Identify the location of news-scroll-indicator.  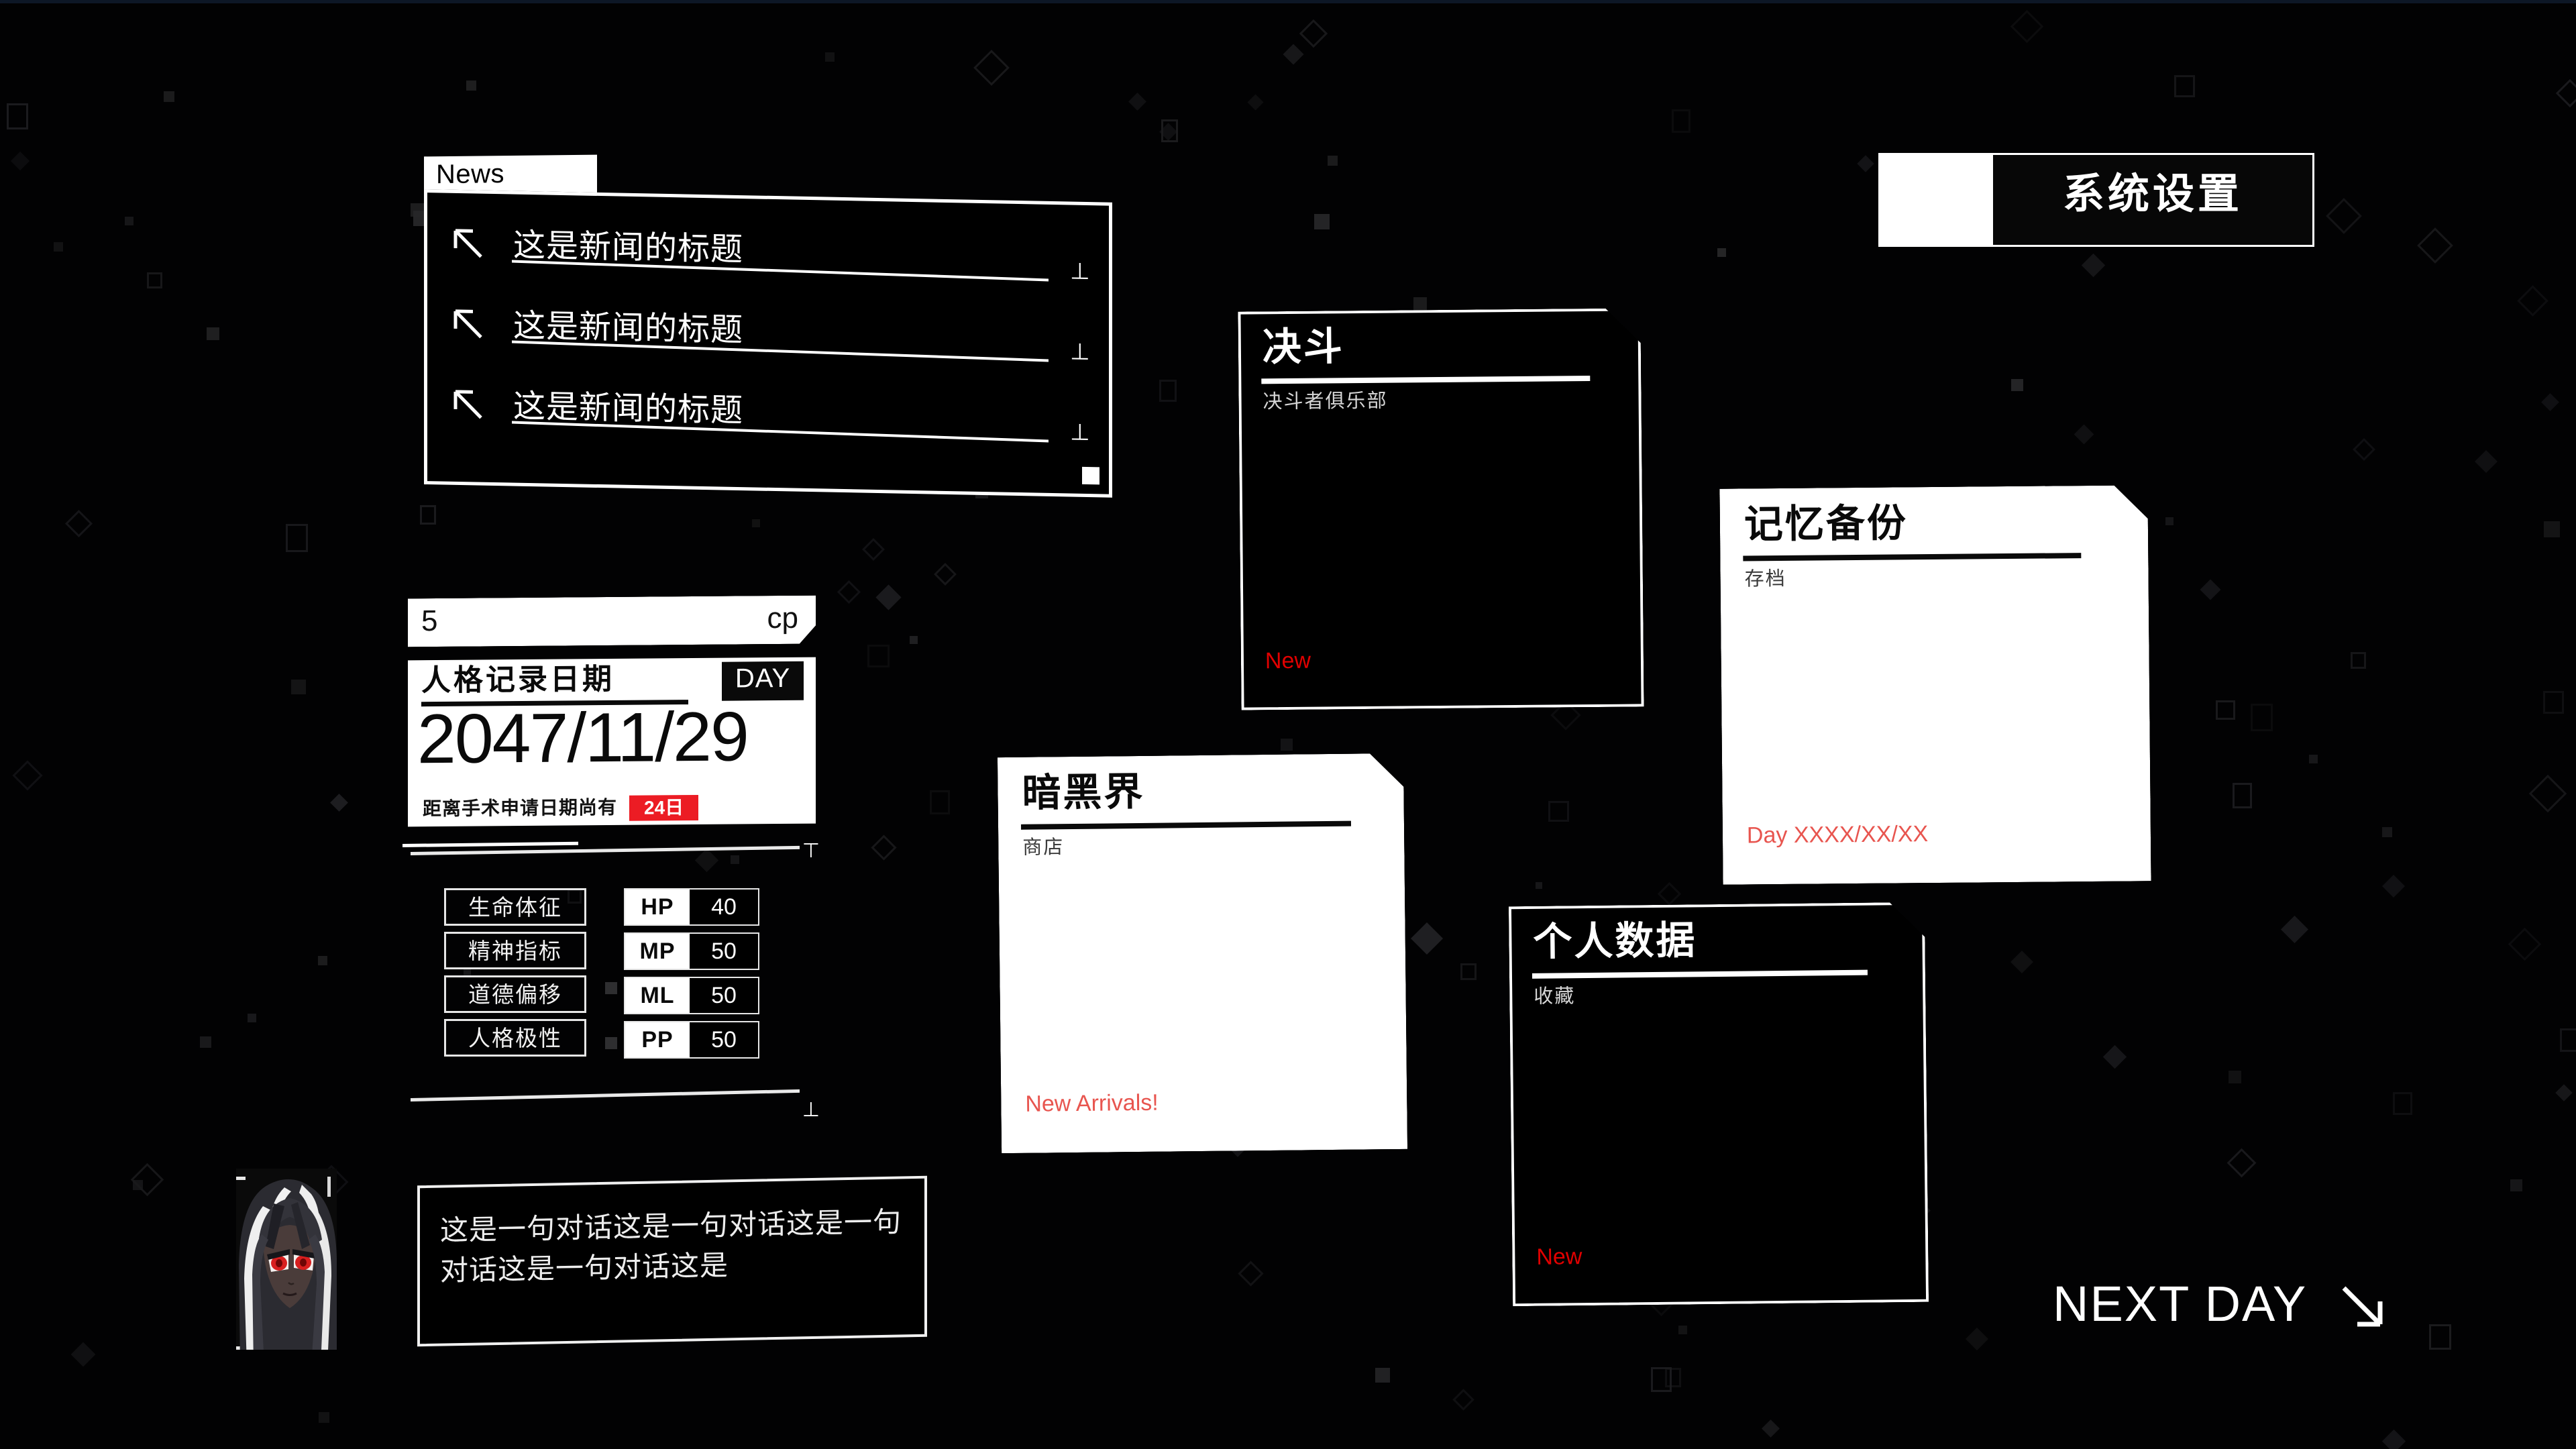
(1090, 475).